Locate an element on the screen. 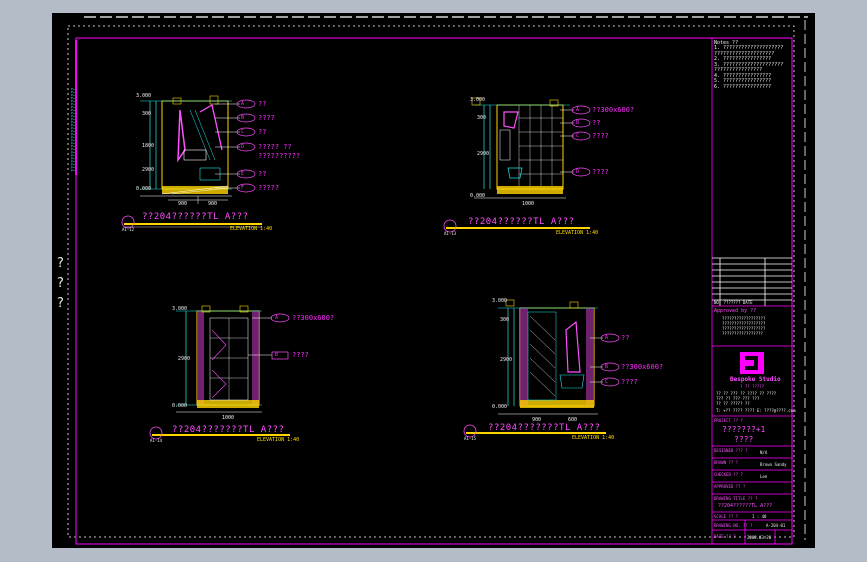 This screenshot has height=562, width=867. field-designed-value: N/A is located at coordinates (764, 452).